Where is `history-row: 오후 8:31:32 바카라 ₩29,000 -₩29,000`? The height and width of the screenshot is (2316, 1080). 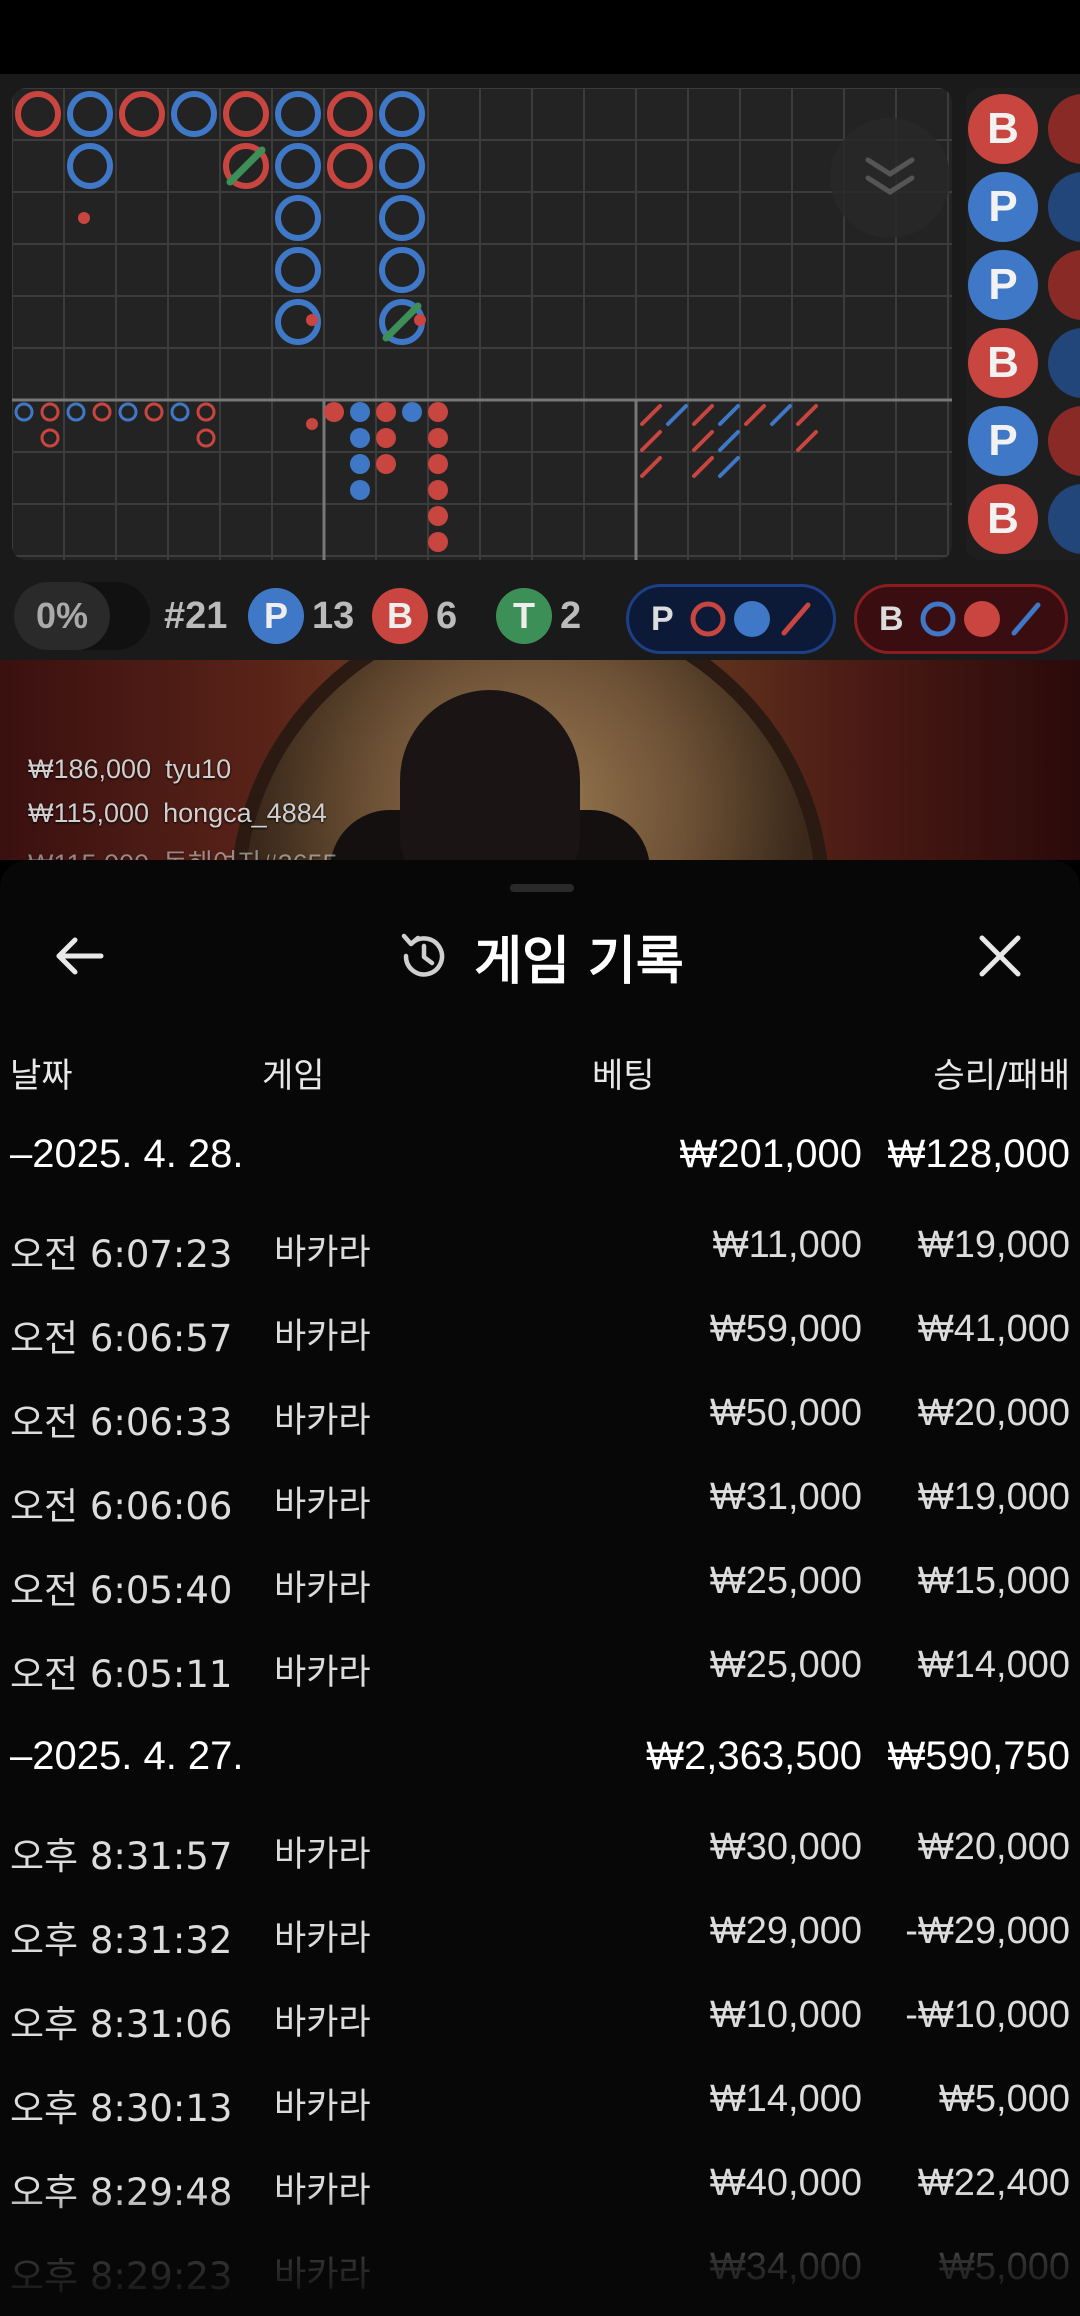
history-row: 오후 8:31:32 바카라 ₩29,000 -₩29,000 is located at coordinates (540, 1932).